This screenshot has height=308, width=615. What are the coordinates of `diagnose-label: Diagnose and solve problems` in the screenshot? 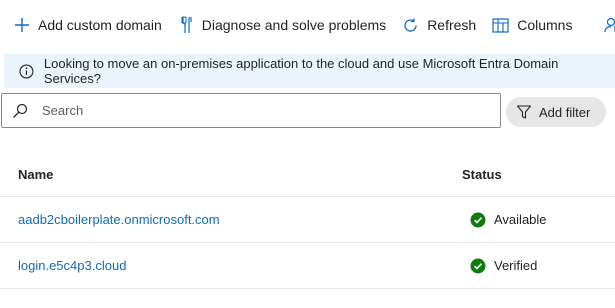 It's located at (294, 25).